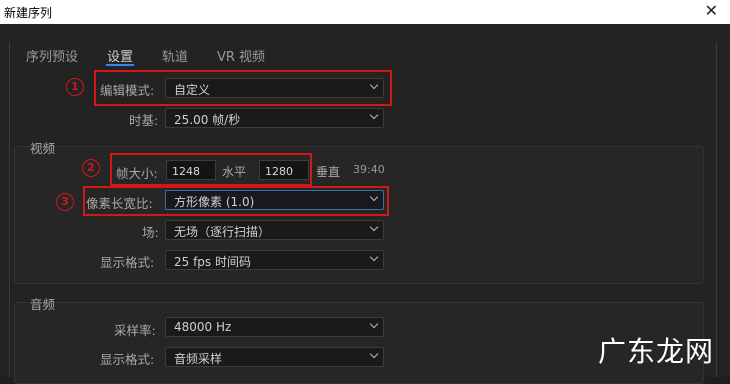 This screenshot has width=730, height=384. Describe the element at coordinates (369, 169) in the screenshot. I see `aspect-ratio-readout: 39:40` at that location.